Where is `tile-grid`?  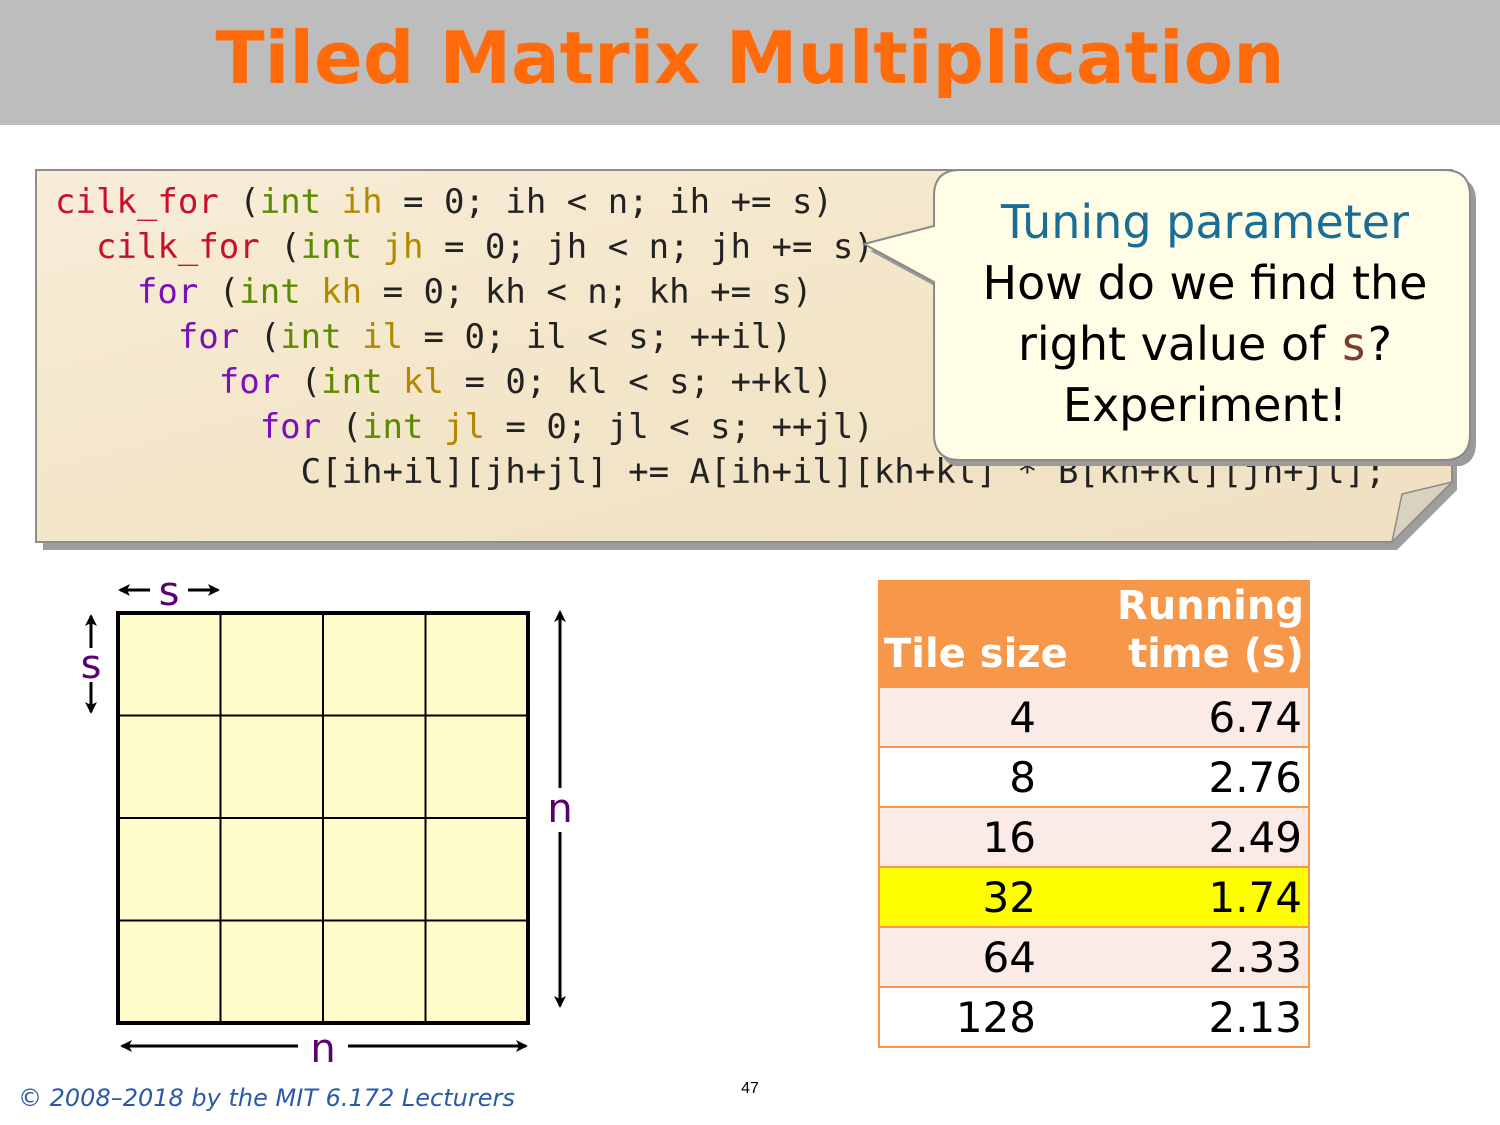
tile-grid is located at coordinates (323, 818).